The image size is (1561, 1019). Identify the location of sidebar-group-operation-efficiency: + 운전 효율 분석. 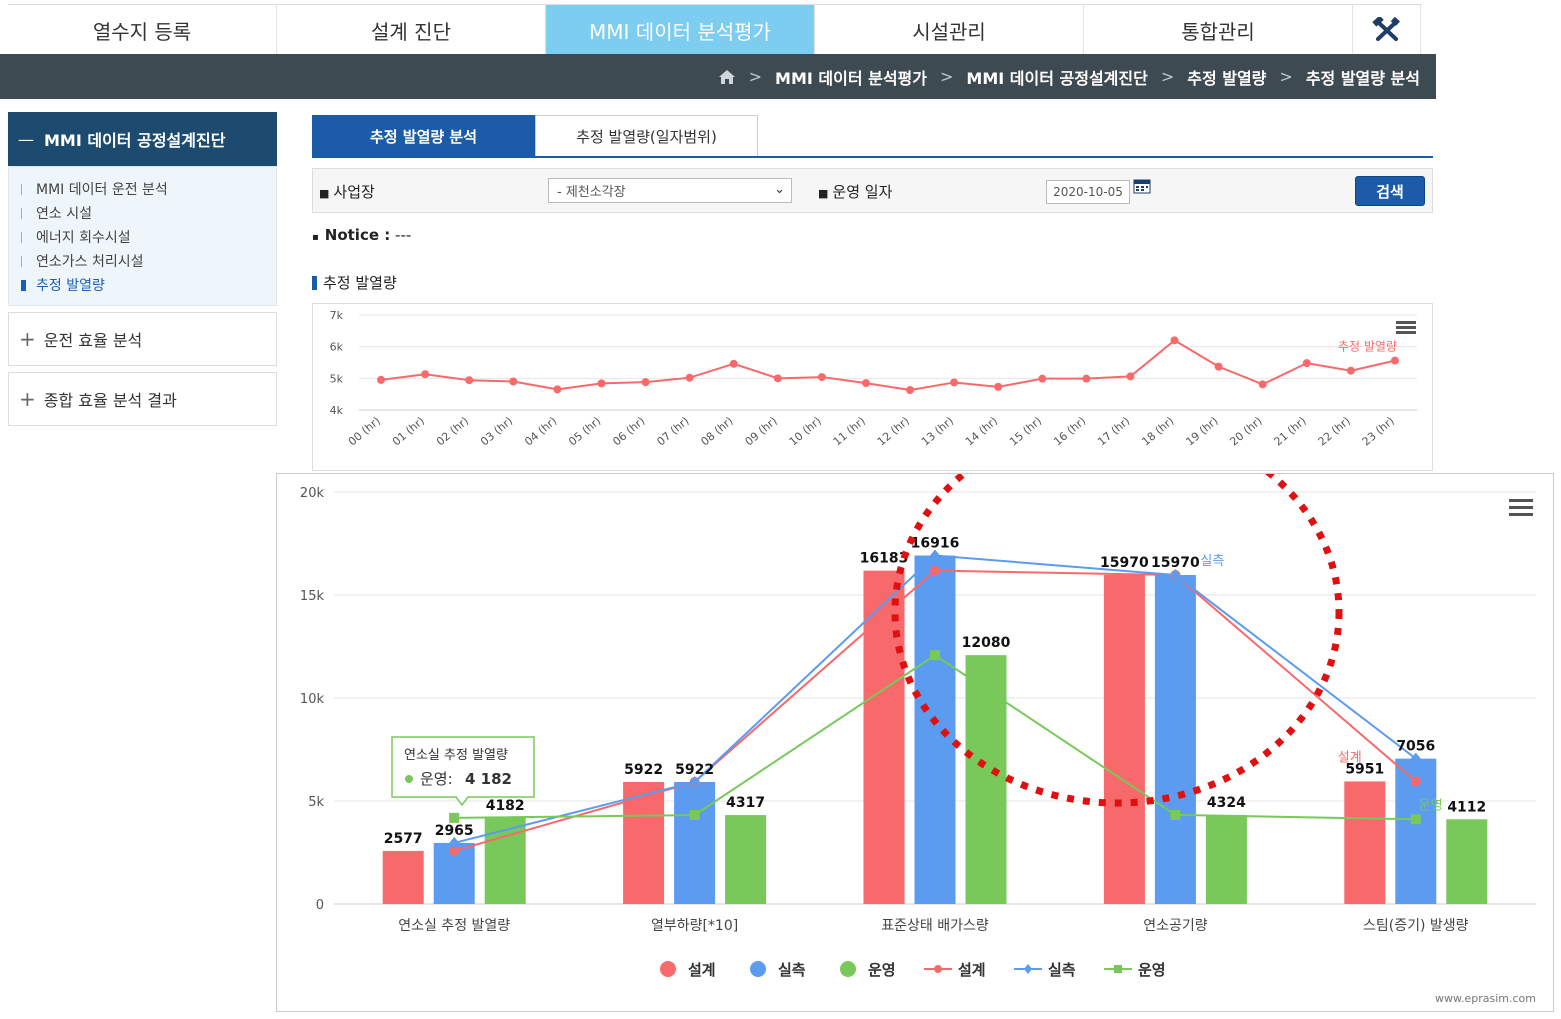
(142, 339).